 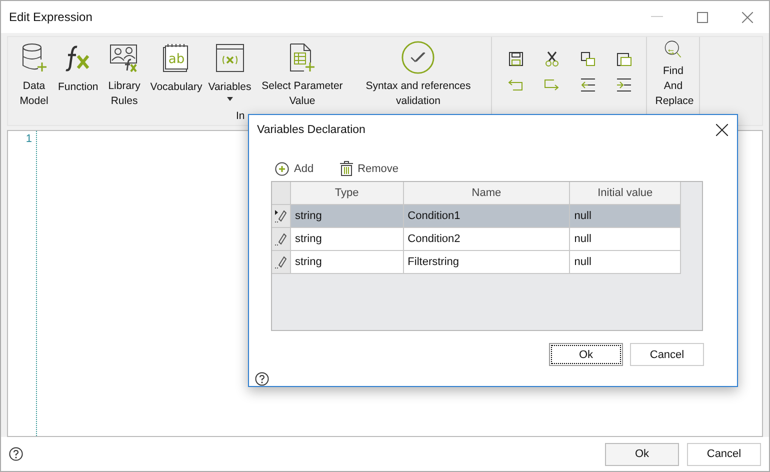 I want to click on add-icon, so click(x=282, y=169).